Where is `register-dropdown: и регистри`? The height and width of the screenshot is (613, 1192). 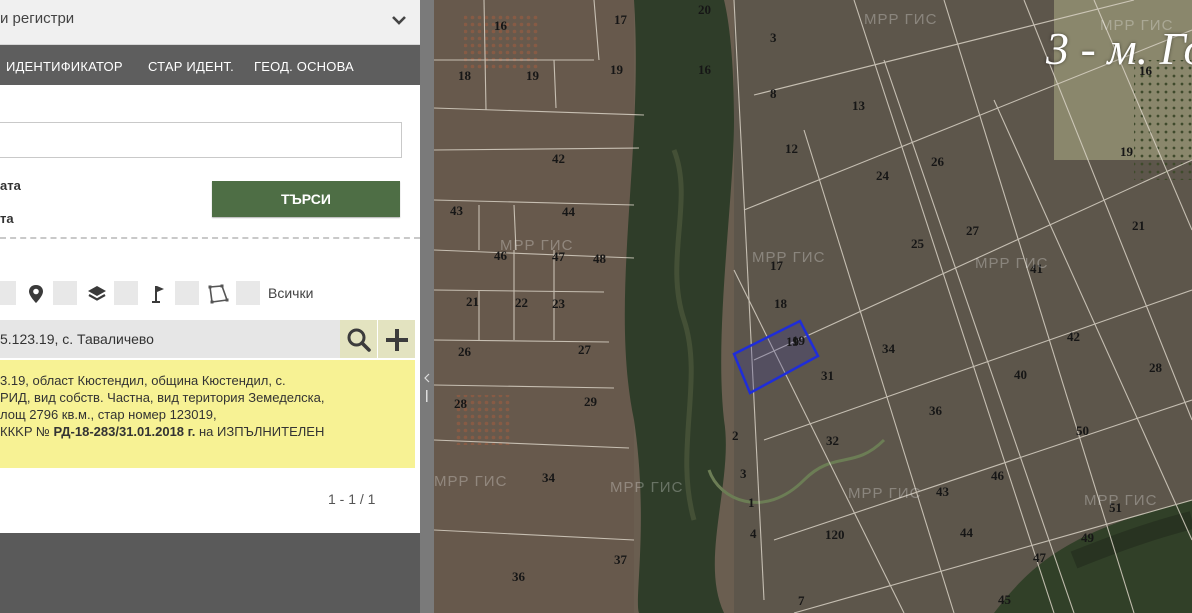 register-dropdown: и регистри is located at coordinates (210, 22).